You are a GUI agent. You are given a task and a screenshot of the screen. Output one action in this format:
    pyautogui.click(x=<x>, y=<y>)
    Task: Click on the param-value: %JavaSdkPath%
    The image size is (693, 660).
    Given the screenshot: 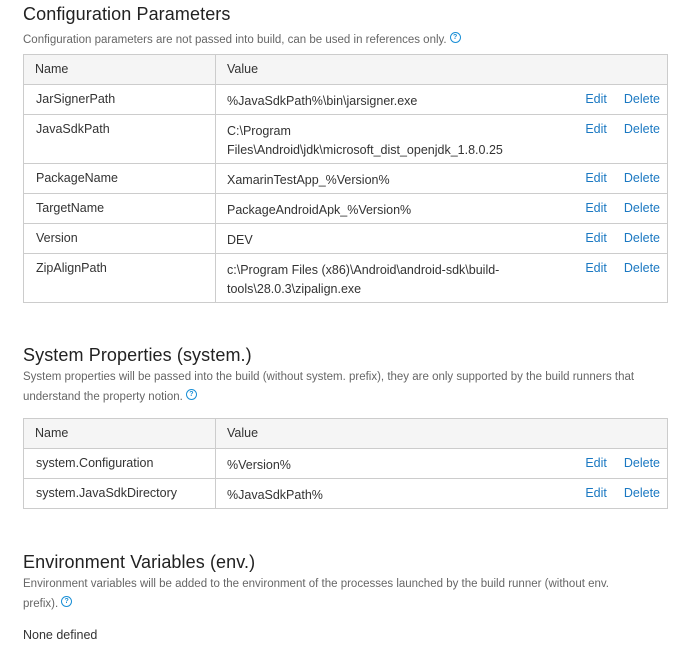 What is the action you would take?
    pyautogui.click(x=395, y=493)
    